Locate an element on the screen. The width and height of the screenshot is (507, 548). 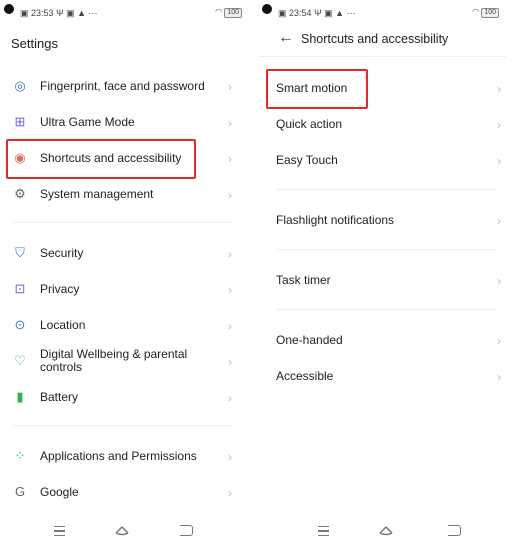
item-task-timer: Task timer › is located at coordinates (382, 280).